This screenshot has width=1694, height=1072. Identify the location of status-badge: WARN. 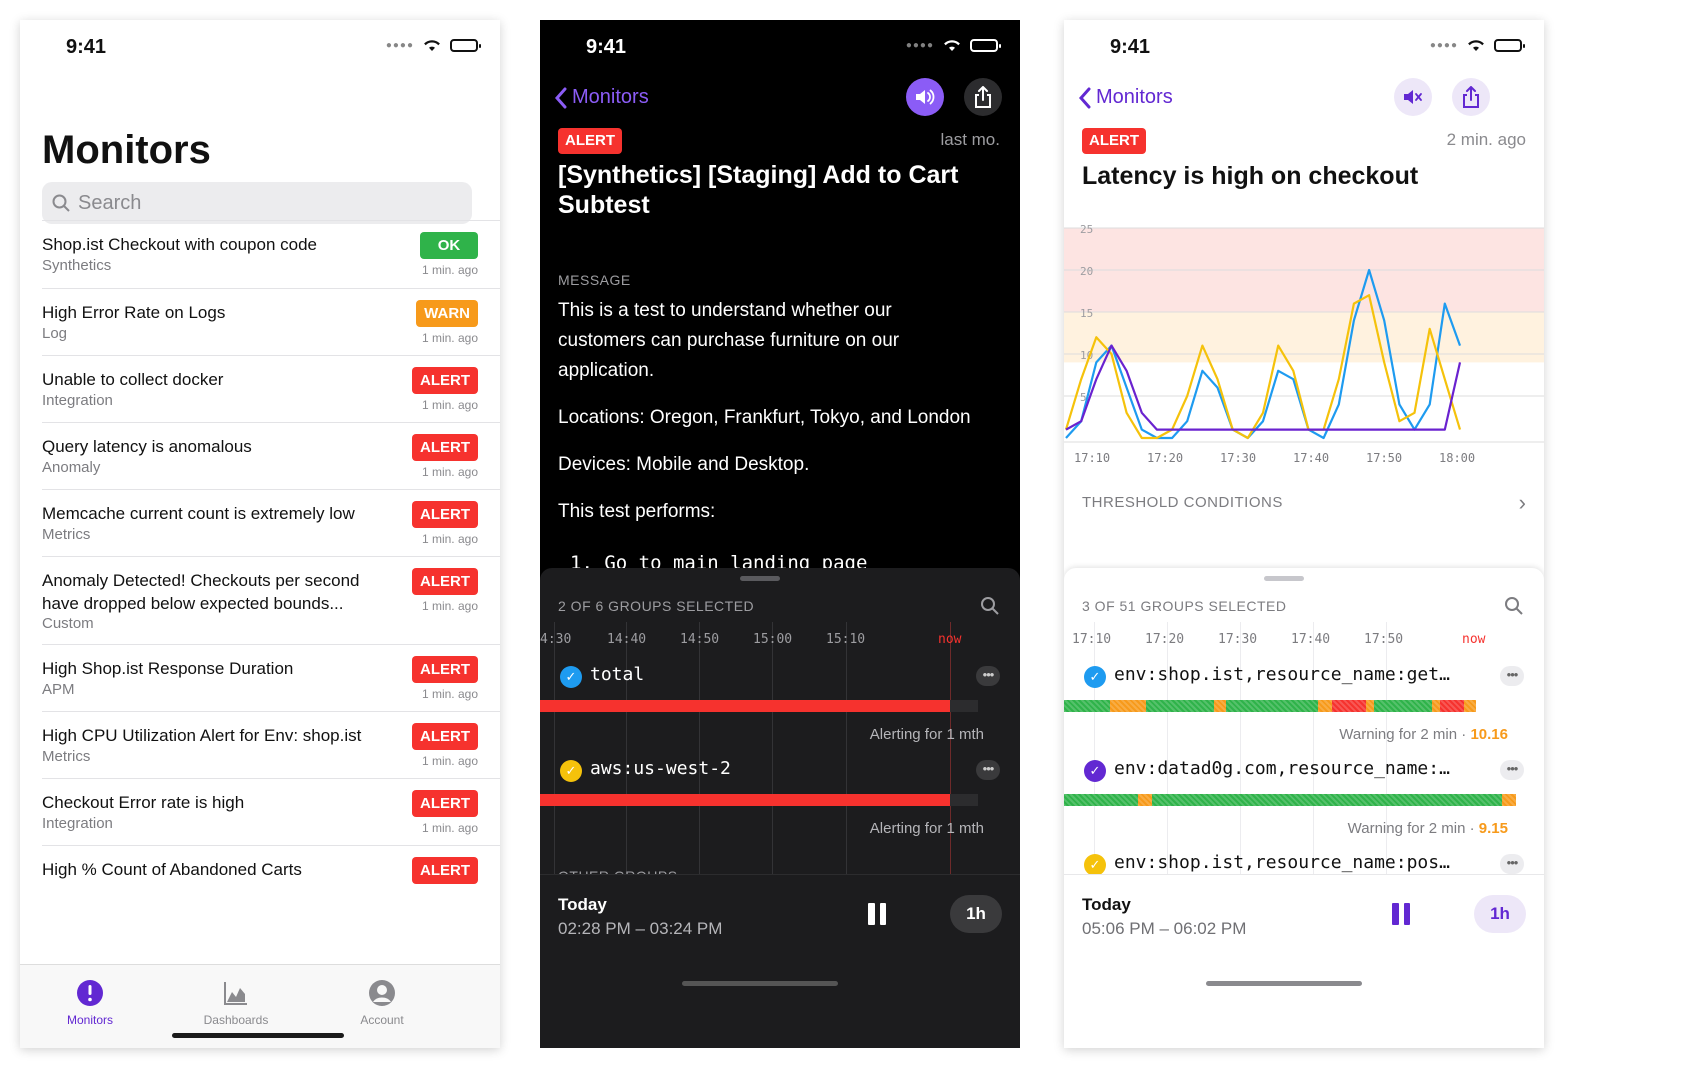
(447, 313).